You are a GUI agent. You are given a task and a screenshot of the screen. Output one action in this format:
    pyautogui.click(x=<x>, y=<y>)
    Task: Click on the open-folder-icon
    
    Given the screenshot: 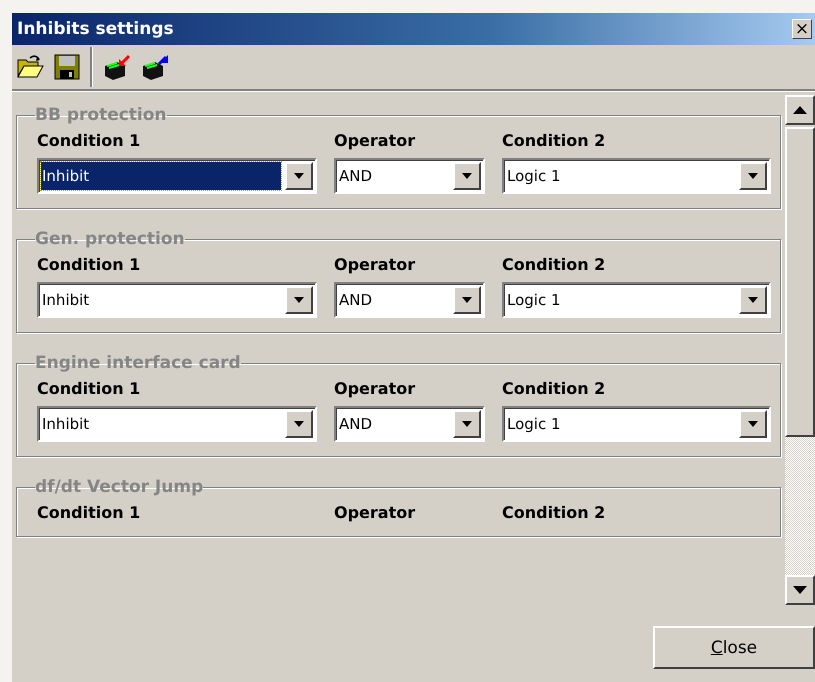 What is the action you would take?
    pyautogui.click(x=30, y=67)
    